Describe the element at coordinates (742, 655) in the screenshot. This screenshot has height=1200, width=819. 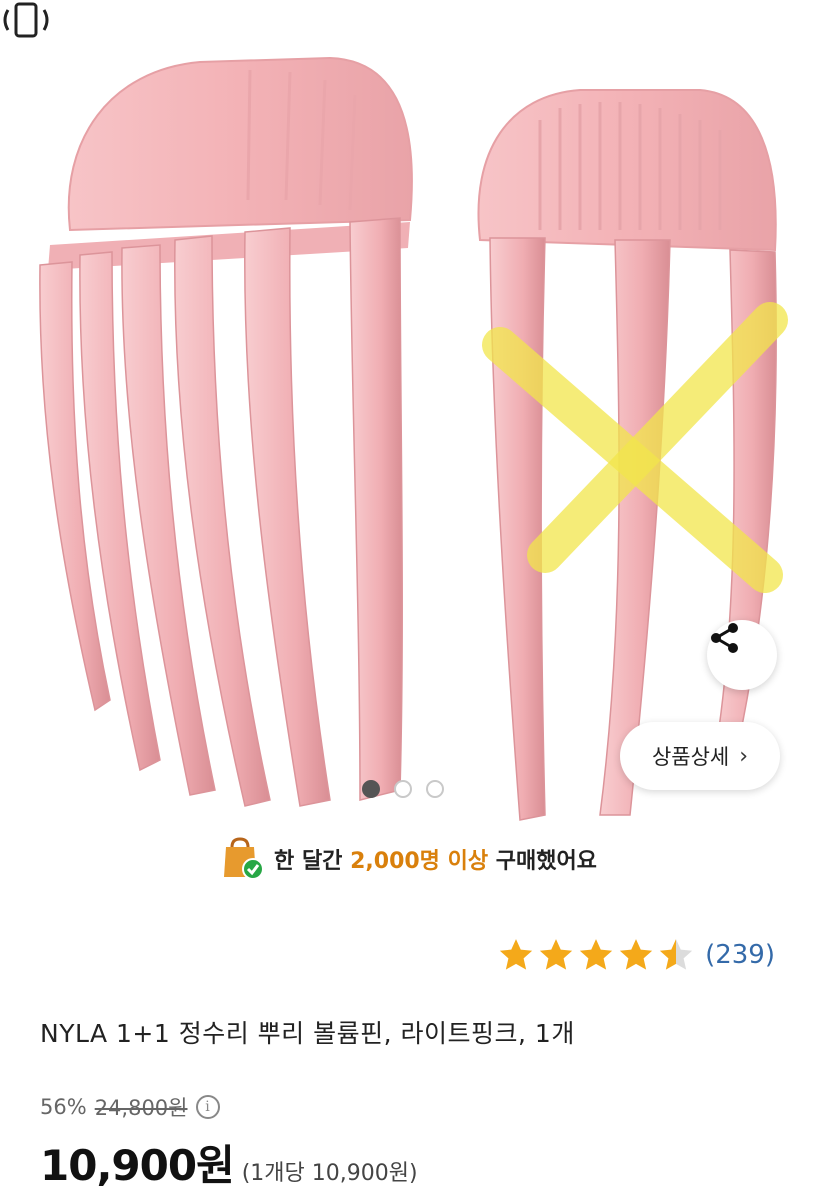
I see `share-button` at that location.